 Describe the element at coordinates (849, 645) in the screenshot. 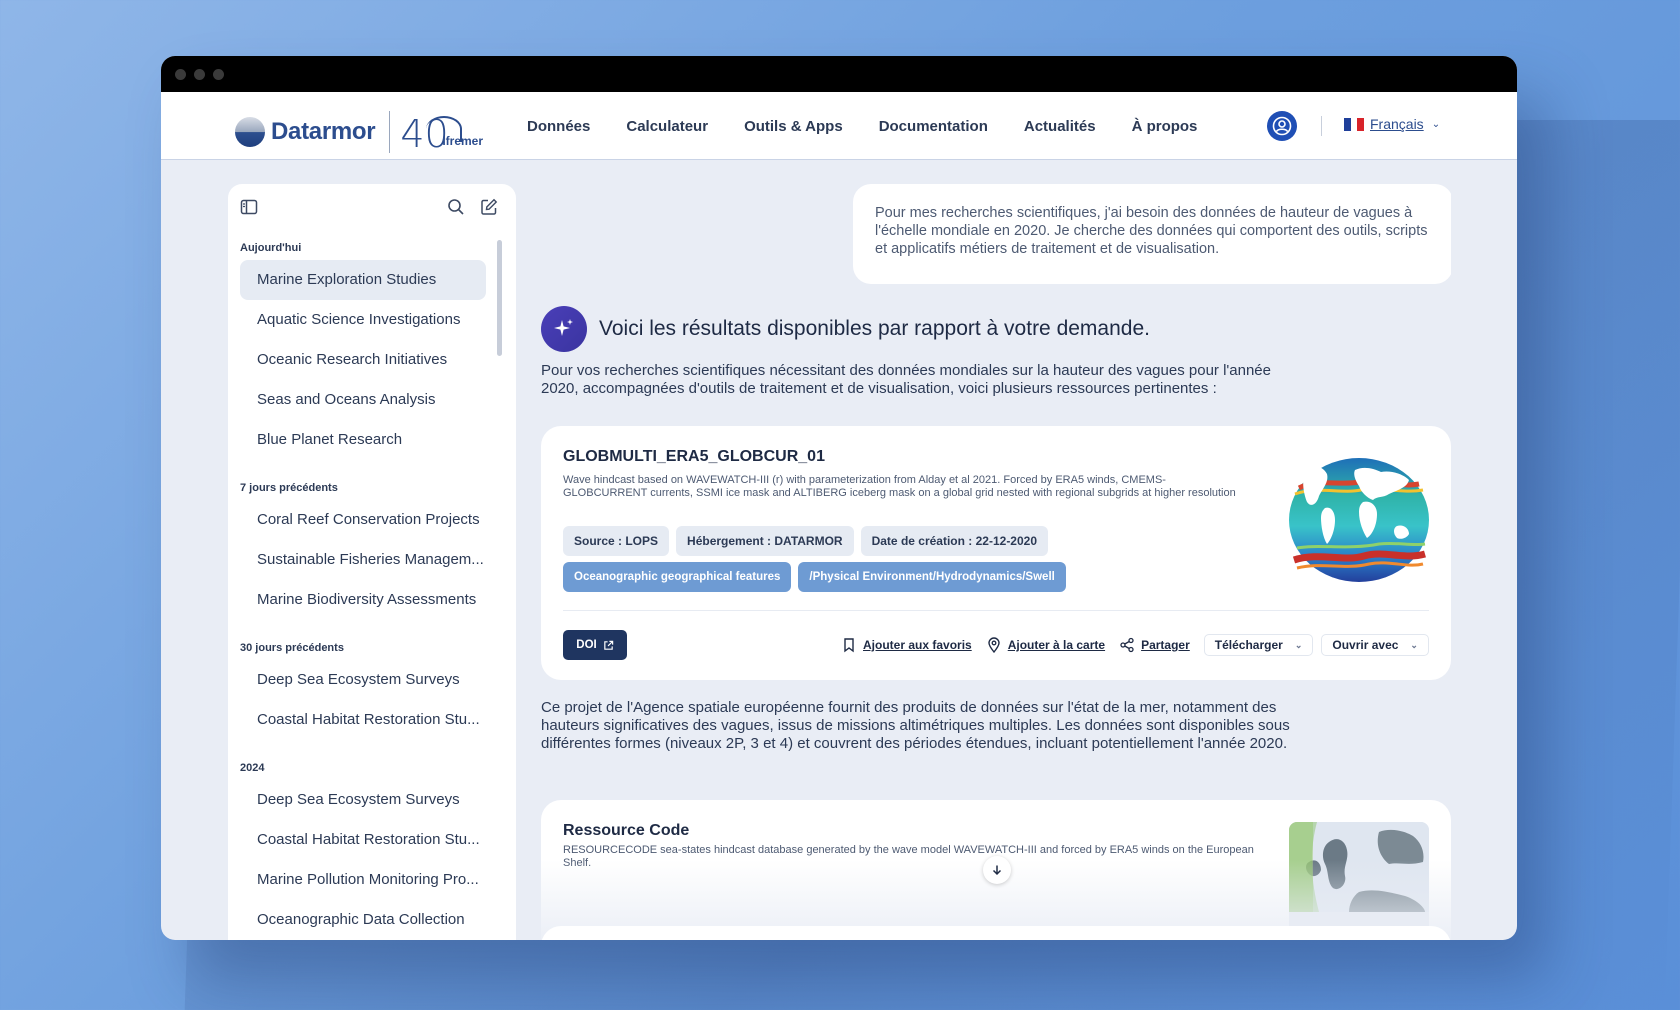

I see `bookmark-icon` at that location.